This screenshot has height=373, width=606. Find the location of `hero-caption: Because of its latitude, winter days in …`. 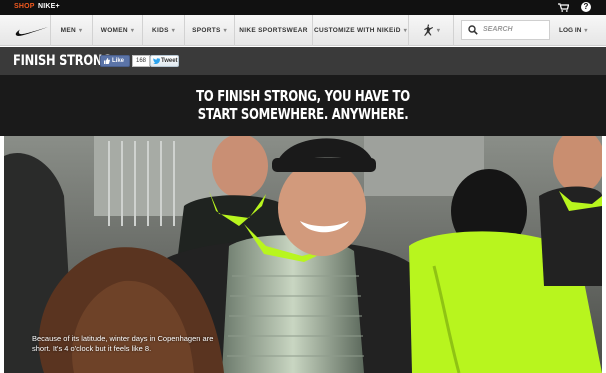

hero-caption: Because of its latitude, winter days in … is located at coordinates (123, 343).